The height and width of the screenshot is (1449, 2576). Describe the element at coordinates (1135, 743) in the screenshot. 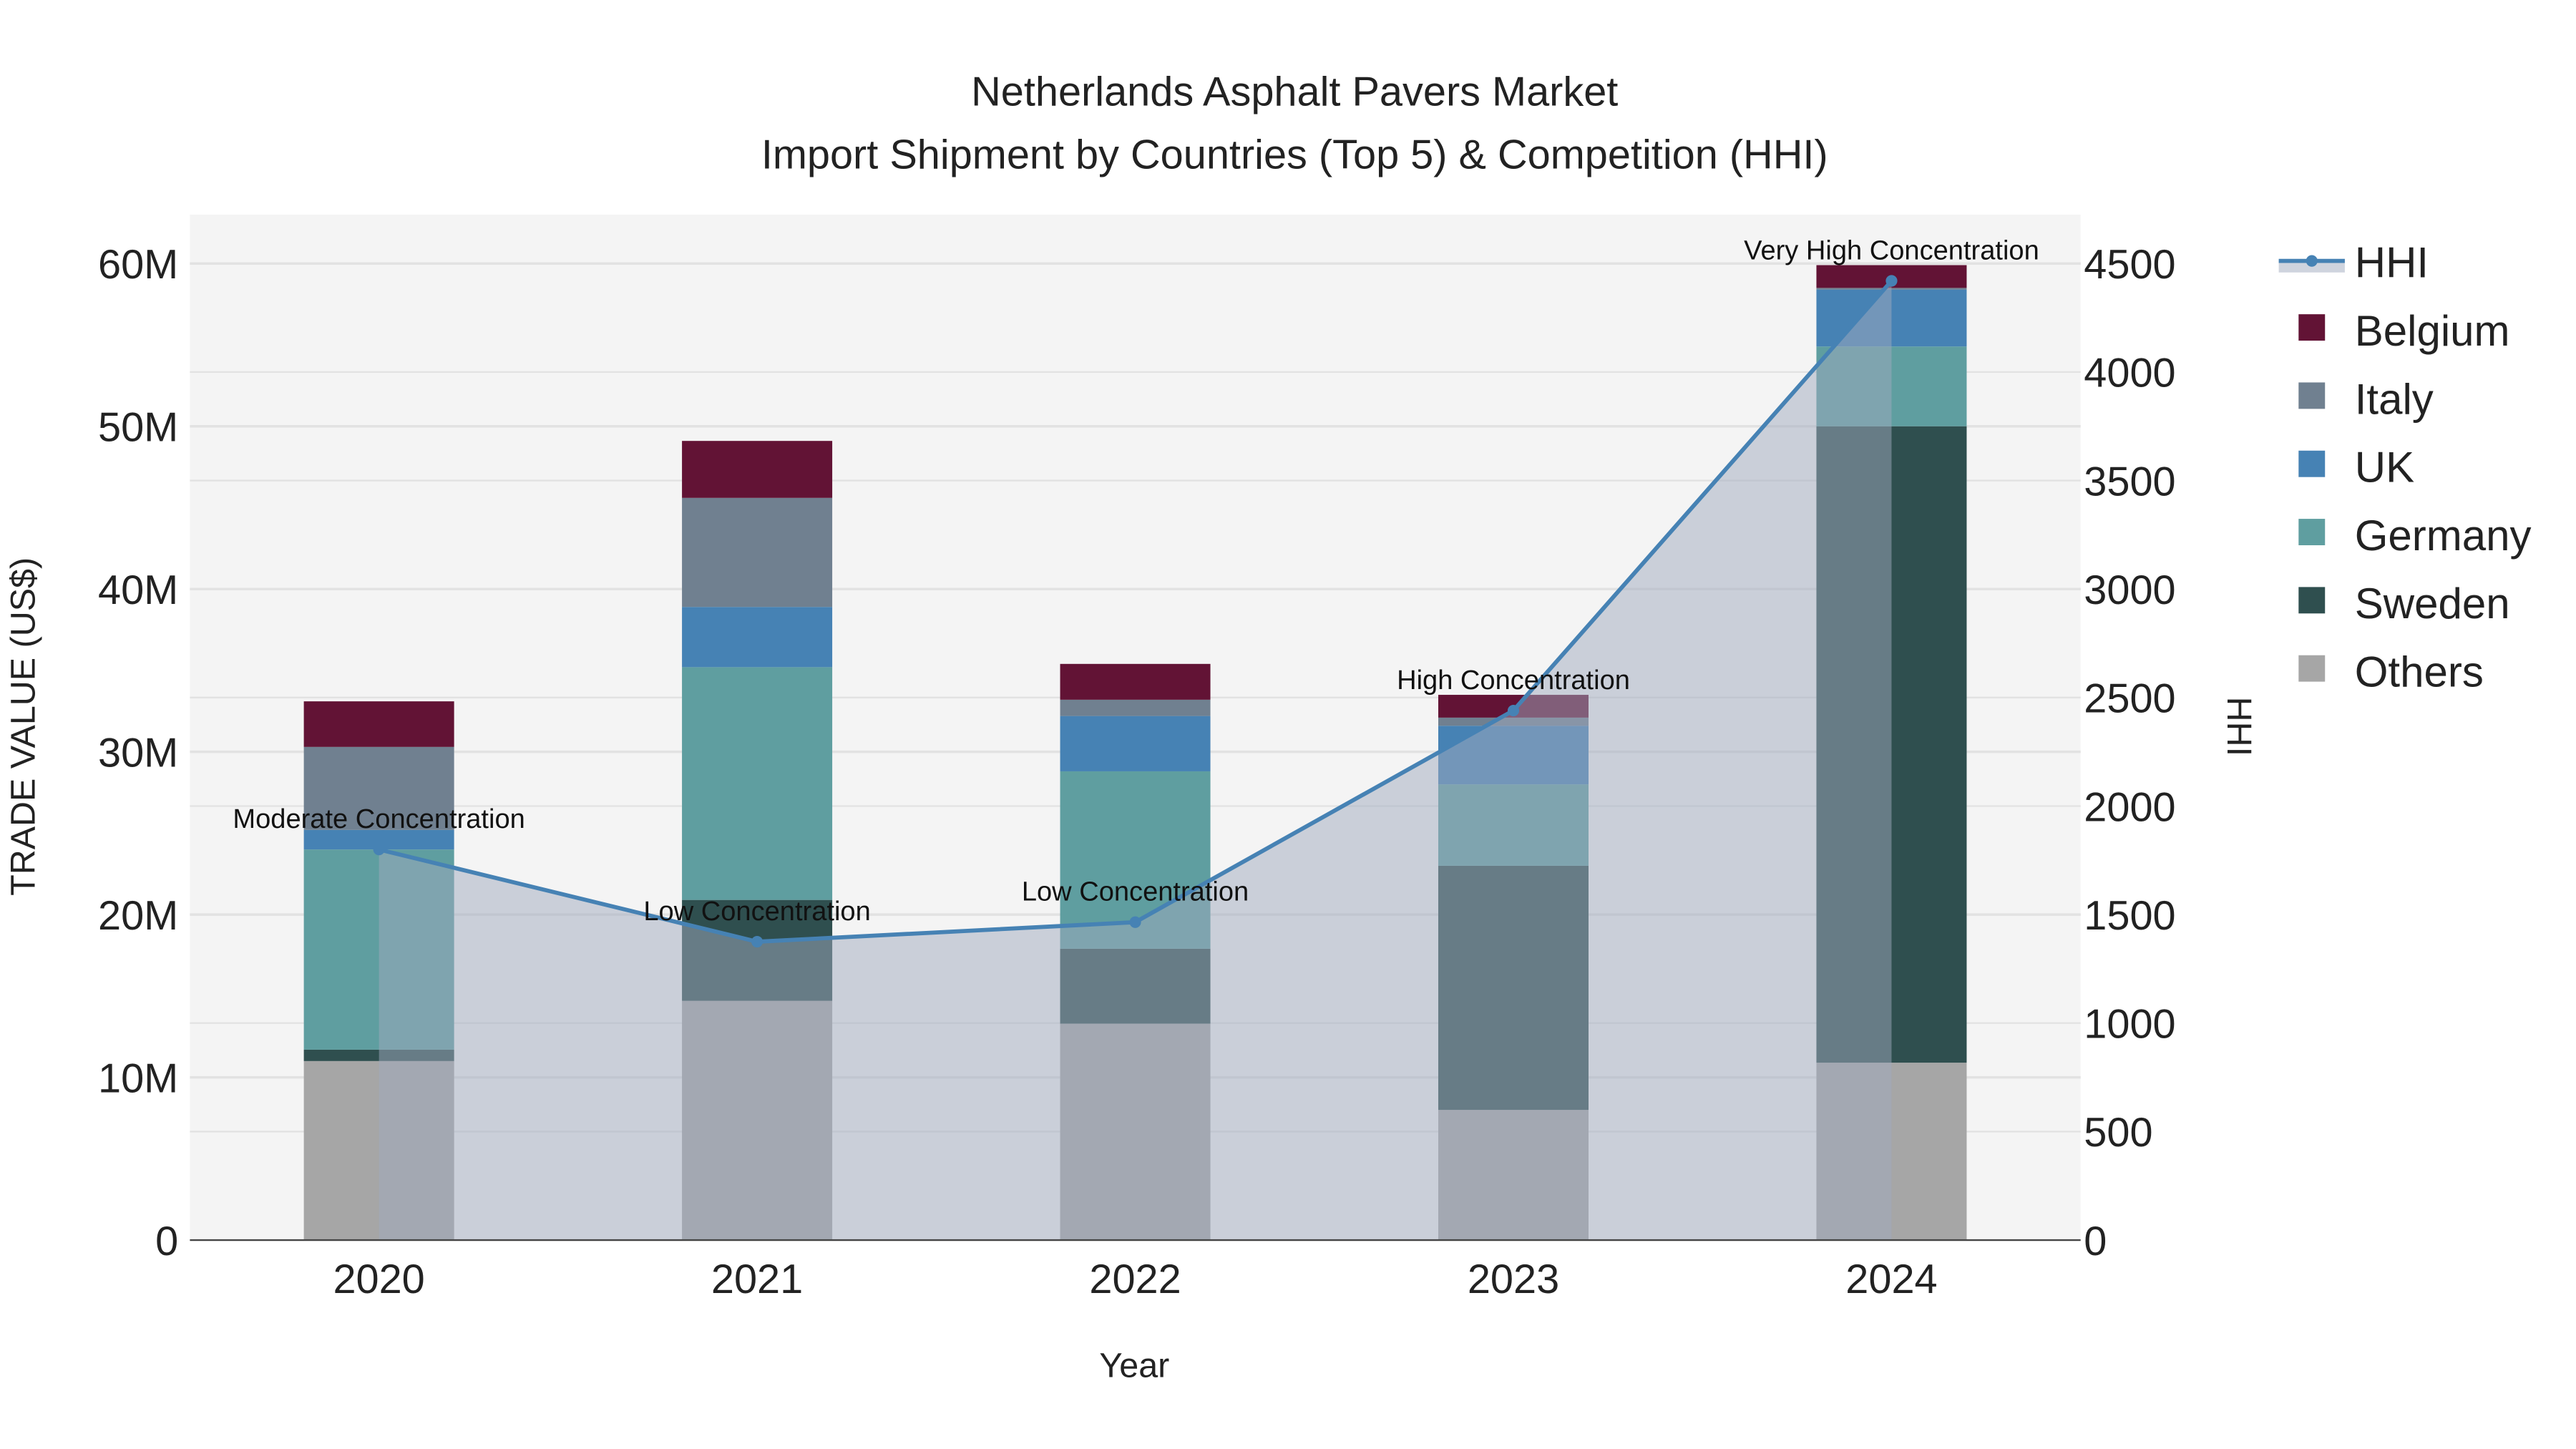

I see `bar-uk-2022` at that location.